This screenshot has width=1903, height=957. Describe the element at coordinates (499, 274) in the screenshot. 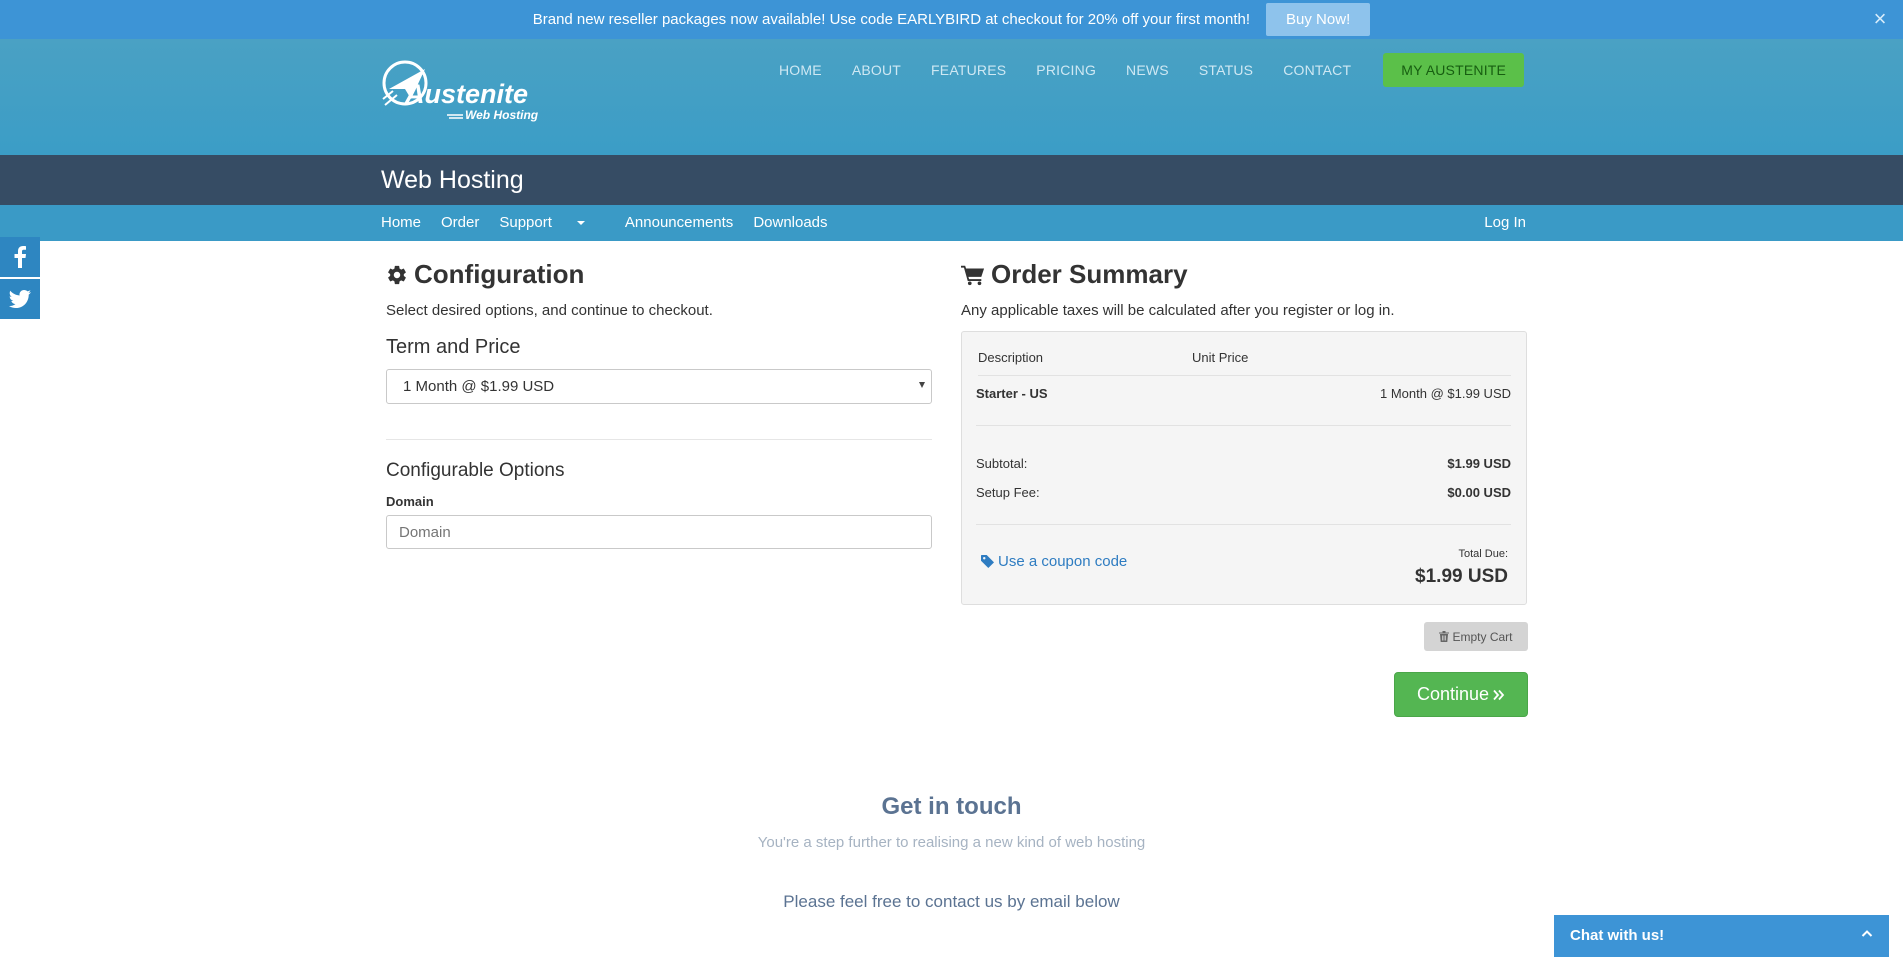

I see `configuration-title: Configuration` at that location.